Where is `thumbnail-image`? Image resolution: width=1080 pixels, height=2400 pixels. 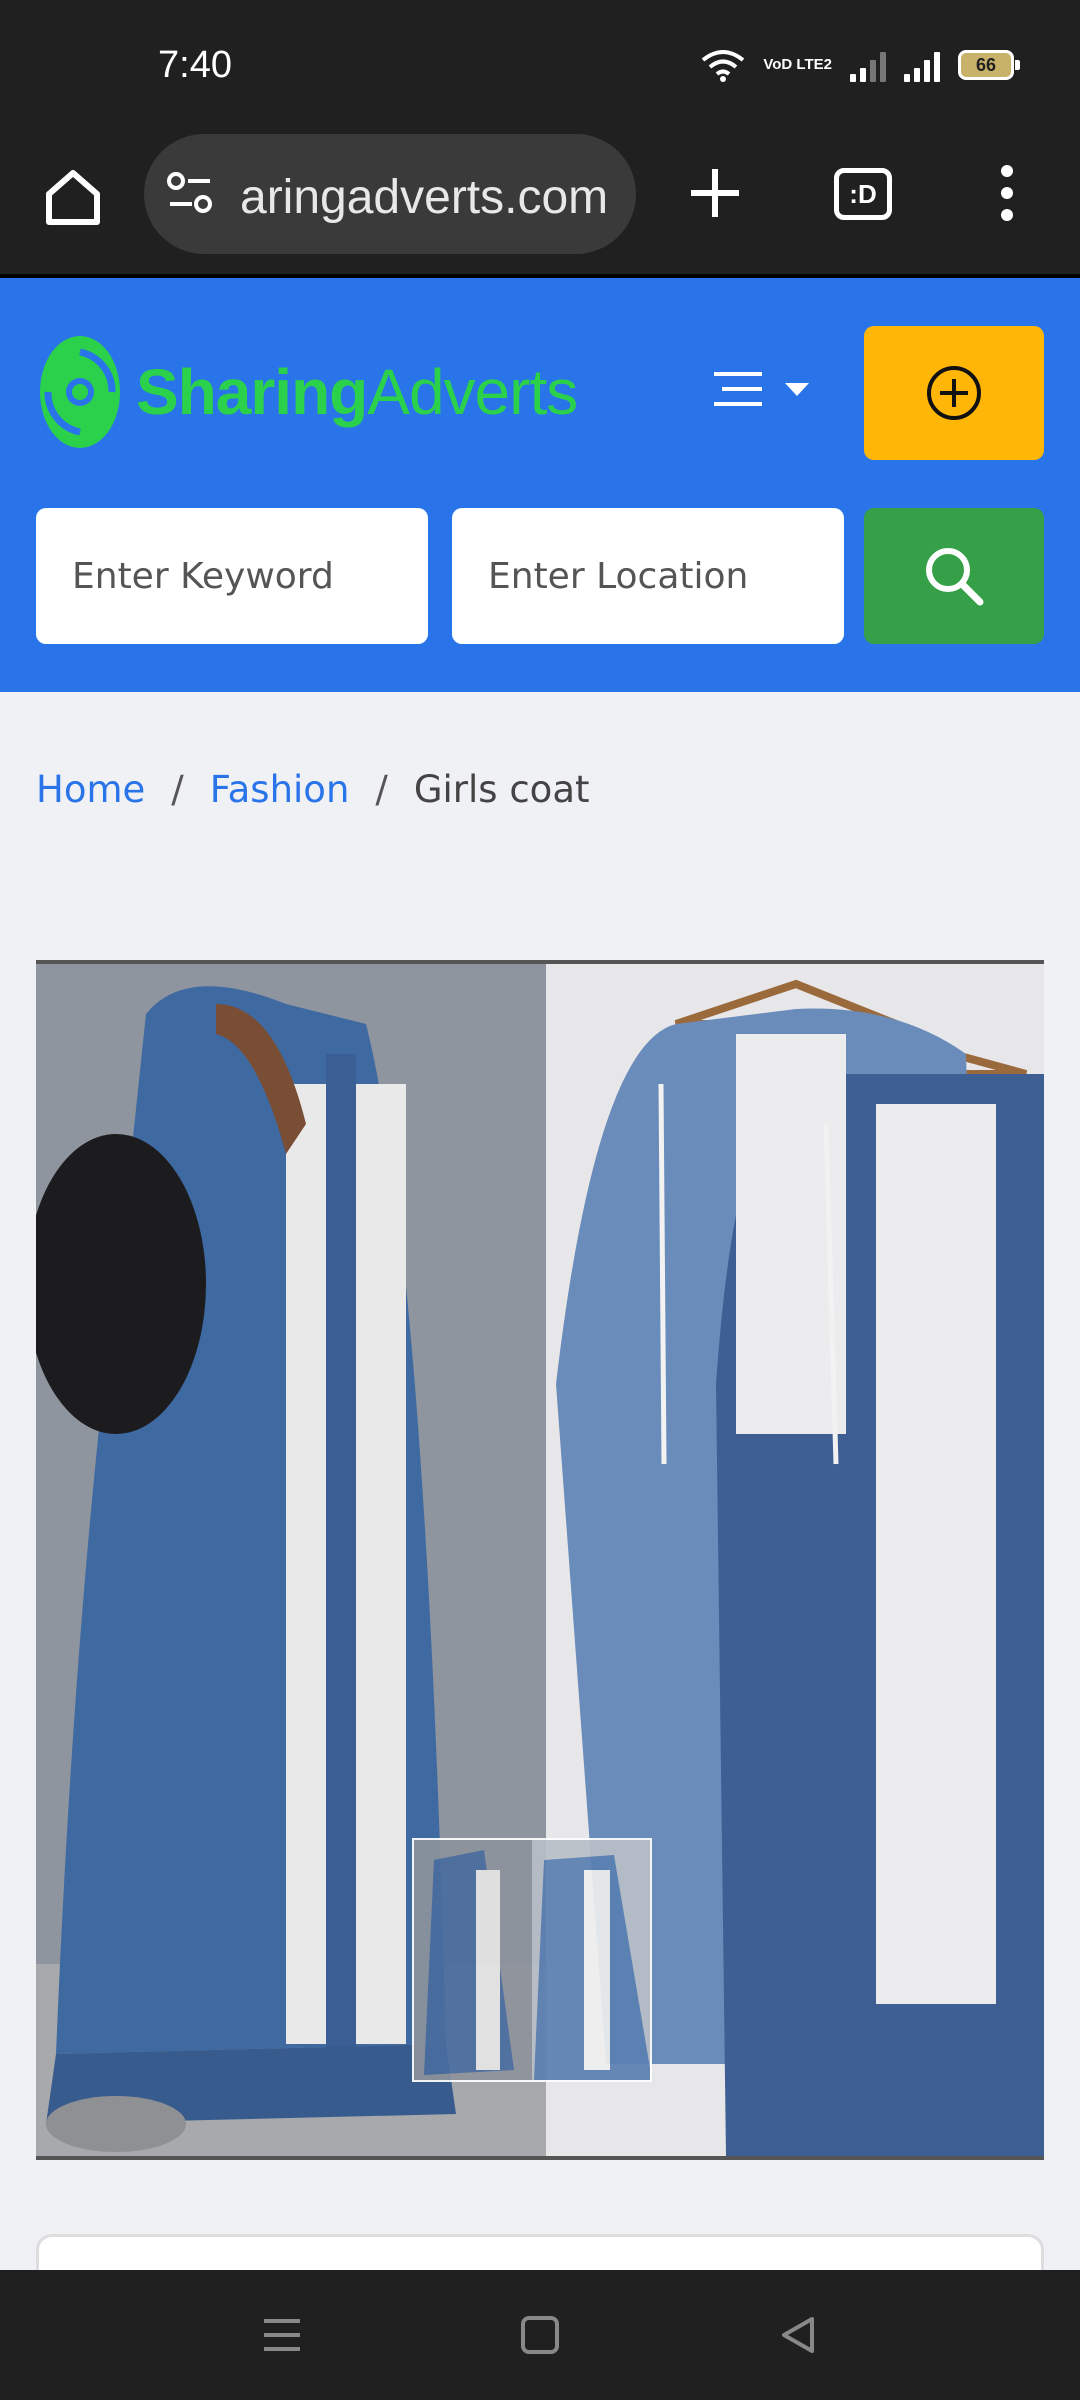 thumbnail-image is located at coordinates (532, 1960).